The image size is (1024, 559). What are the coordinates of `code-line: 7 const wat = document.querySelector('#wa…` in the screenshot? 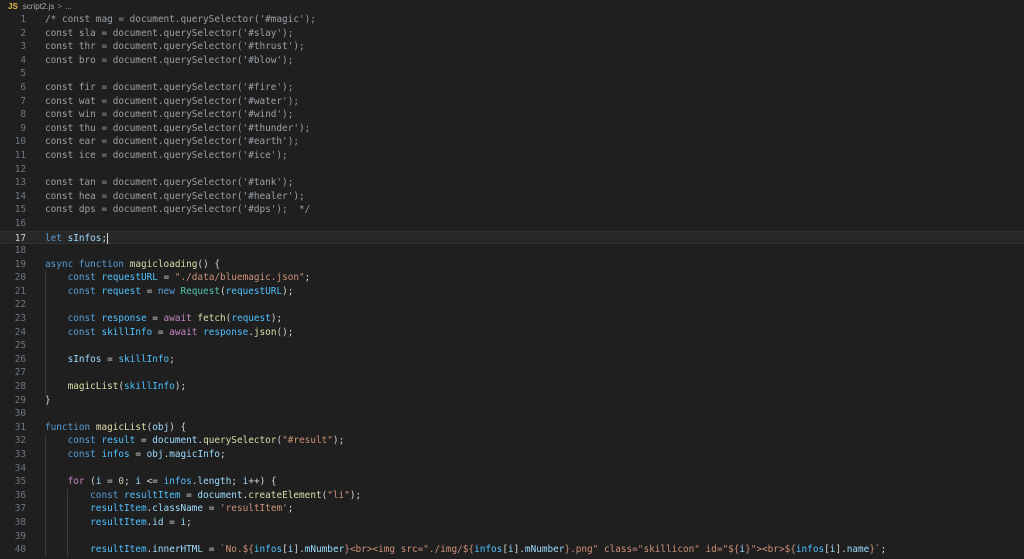 It's located at (512, 102).